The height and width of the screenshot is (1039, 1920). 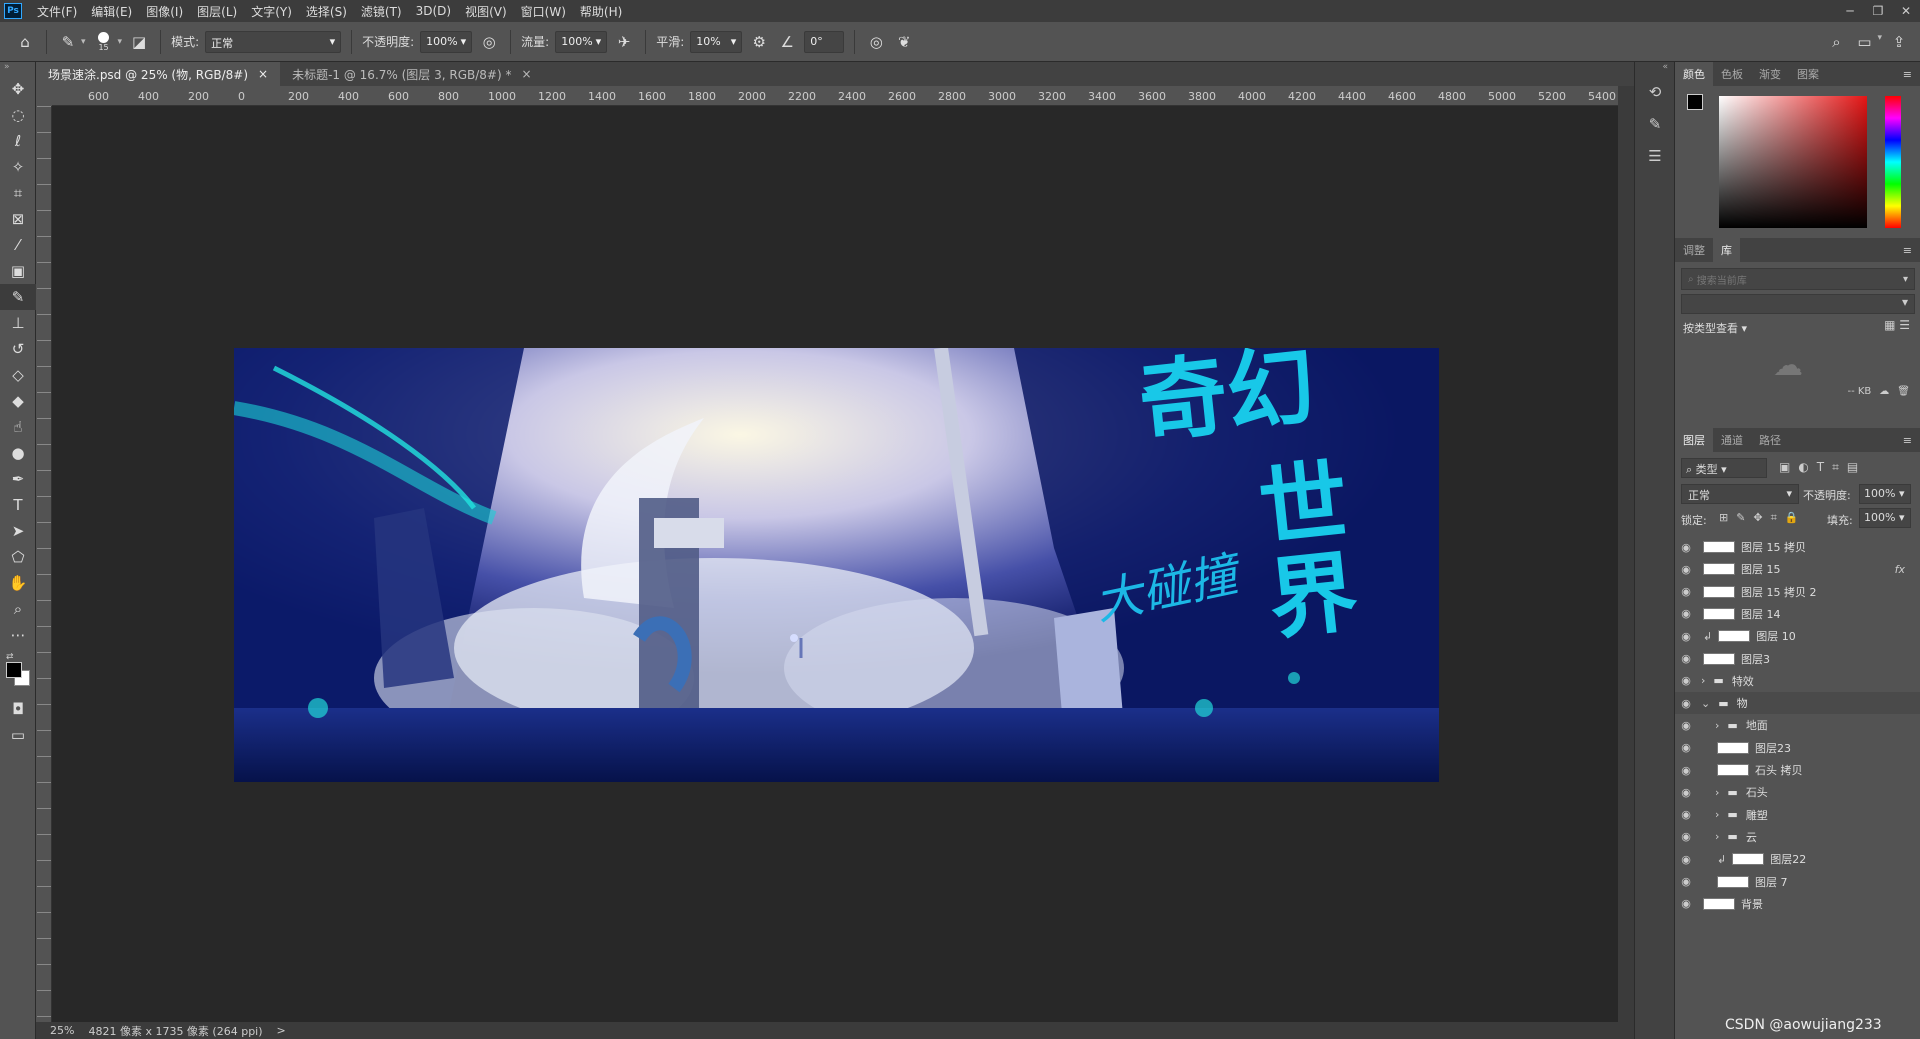 What do you see at coordinates (18, 323) in the screenshot?
I see `clone-stamp-tool-icon: ⊥` at bounding box center [18, 323].